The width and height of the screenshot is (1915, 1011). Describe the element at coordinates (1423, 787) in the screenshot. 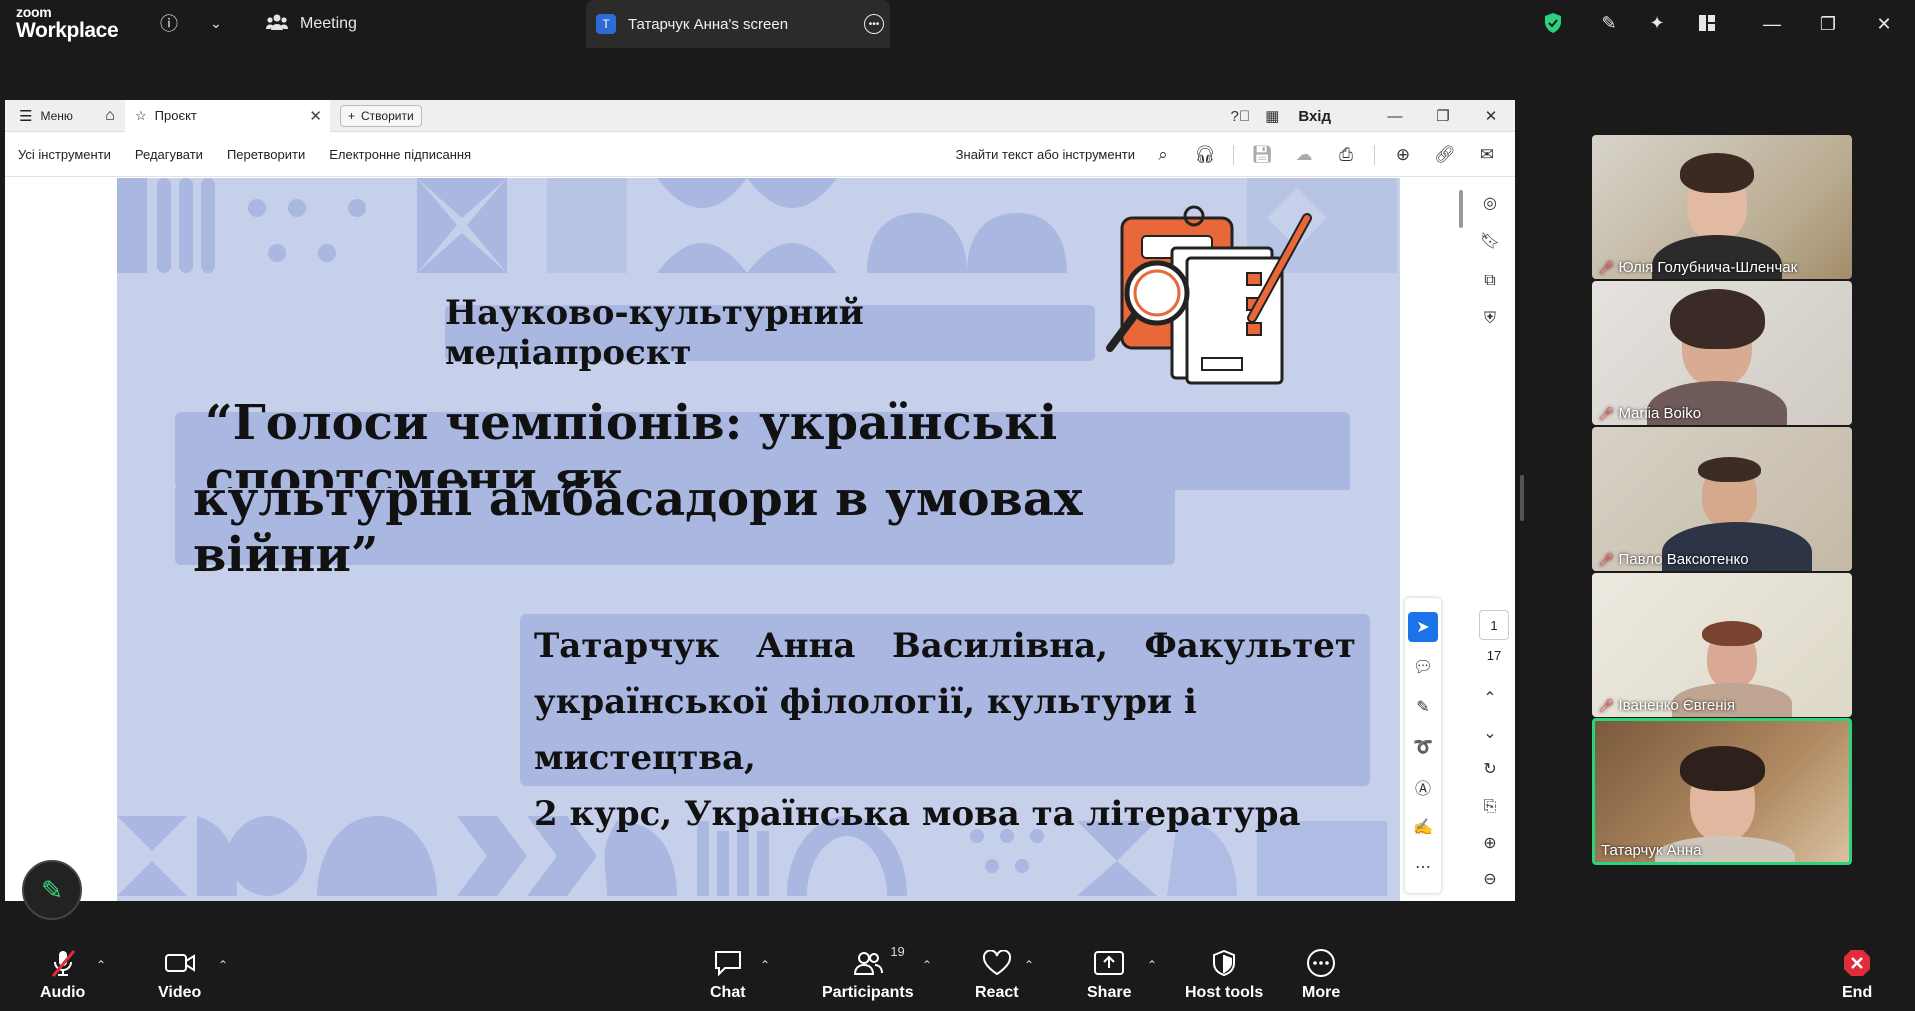

I see `text-box-icon: Ⓐ` at that location.